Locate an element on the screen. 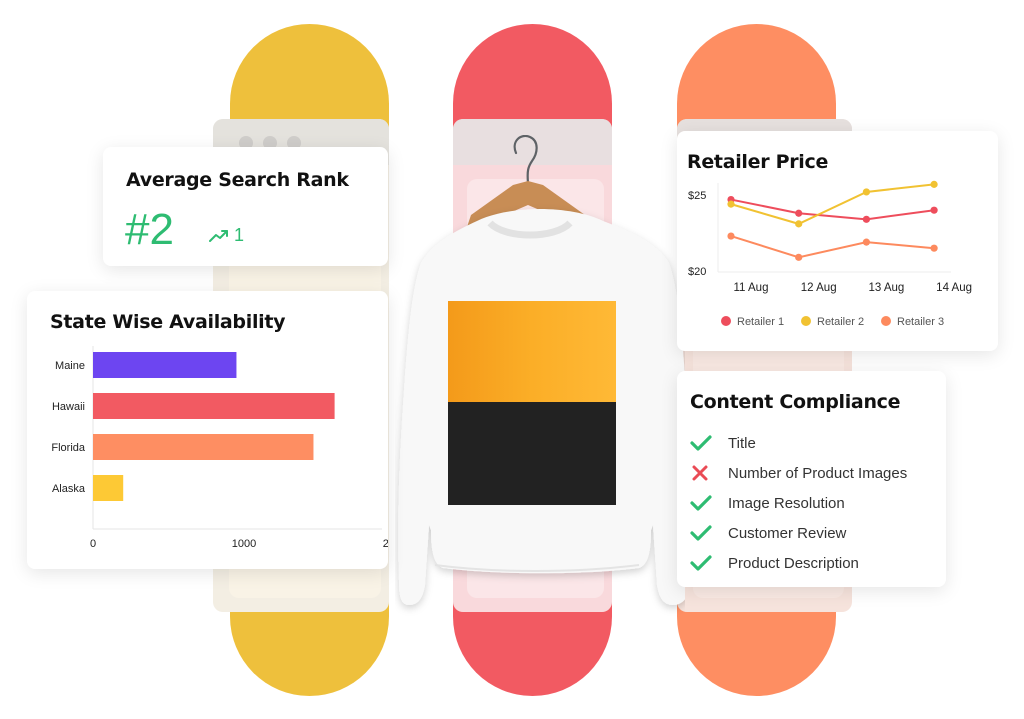 Image resolution: width=1024 pixels, height=719 pixels. legend-label: Retailer 2 is located at coordinates (840, 322).